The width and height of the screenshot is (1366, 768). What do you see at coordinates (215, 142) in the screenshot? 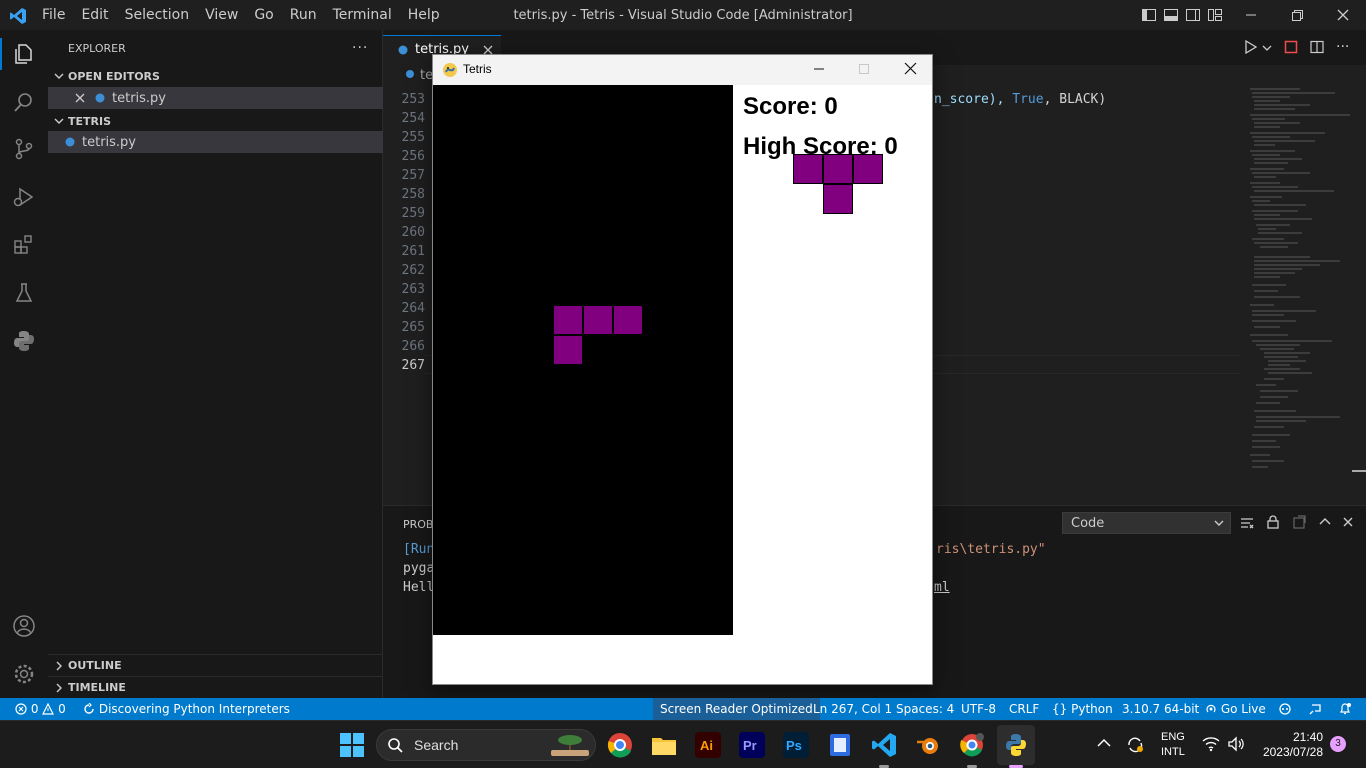
I see `file-tree-item: tetris.py` at bounding box center [215, 142].